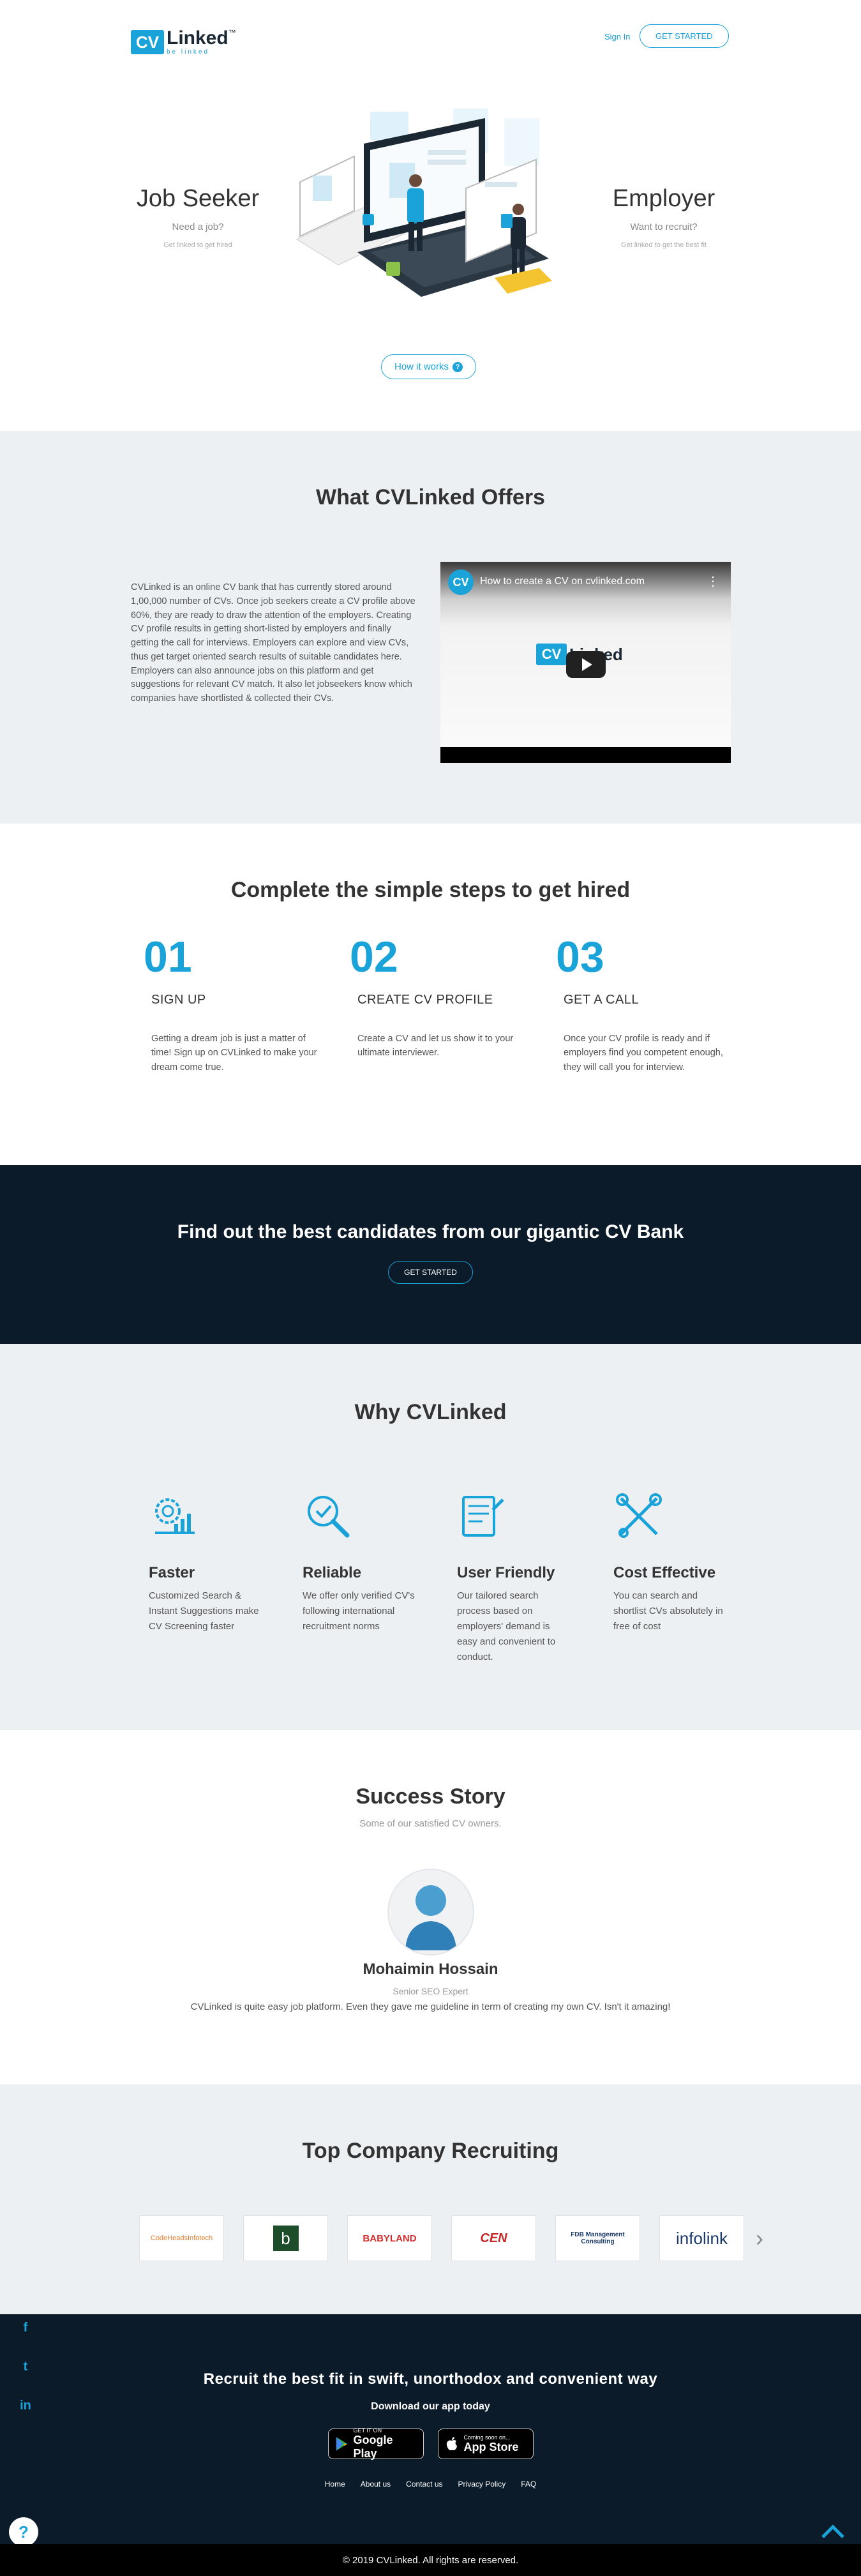 The image size is (861, 2576). What do you see at coordinates (430, 42) in the screenshot?
I see `top-navbar: CV Linked™ be linked Sign In GET STARTED` at bounding box center [430, 42].